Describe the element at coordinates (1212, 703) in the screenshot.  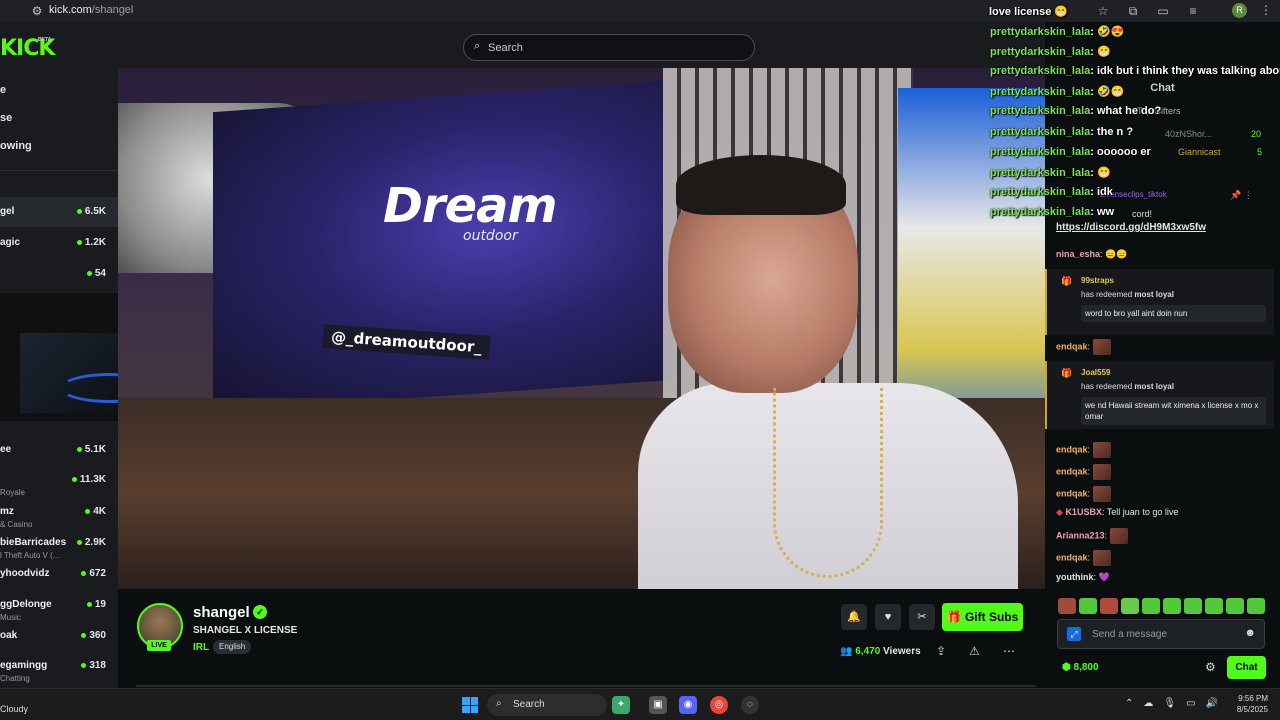
I see `volume-icon: 🔊` at that location.